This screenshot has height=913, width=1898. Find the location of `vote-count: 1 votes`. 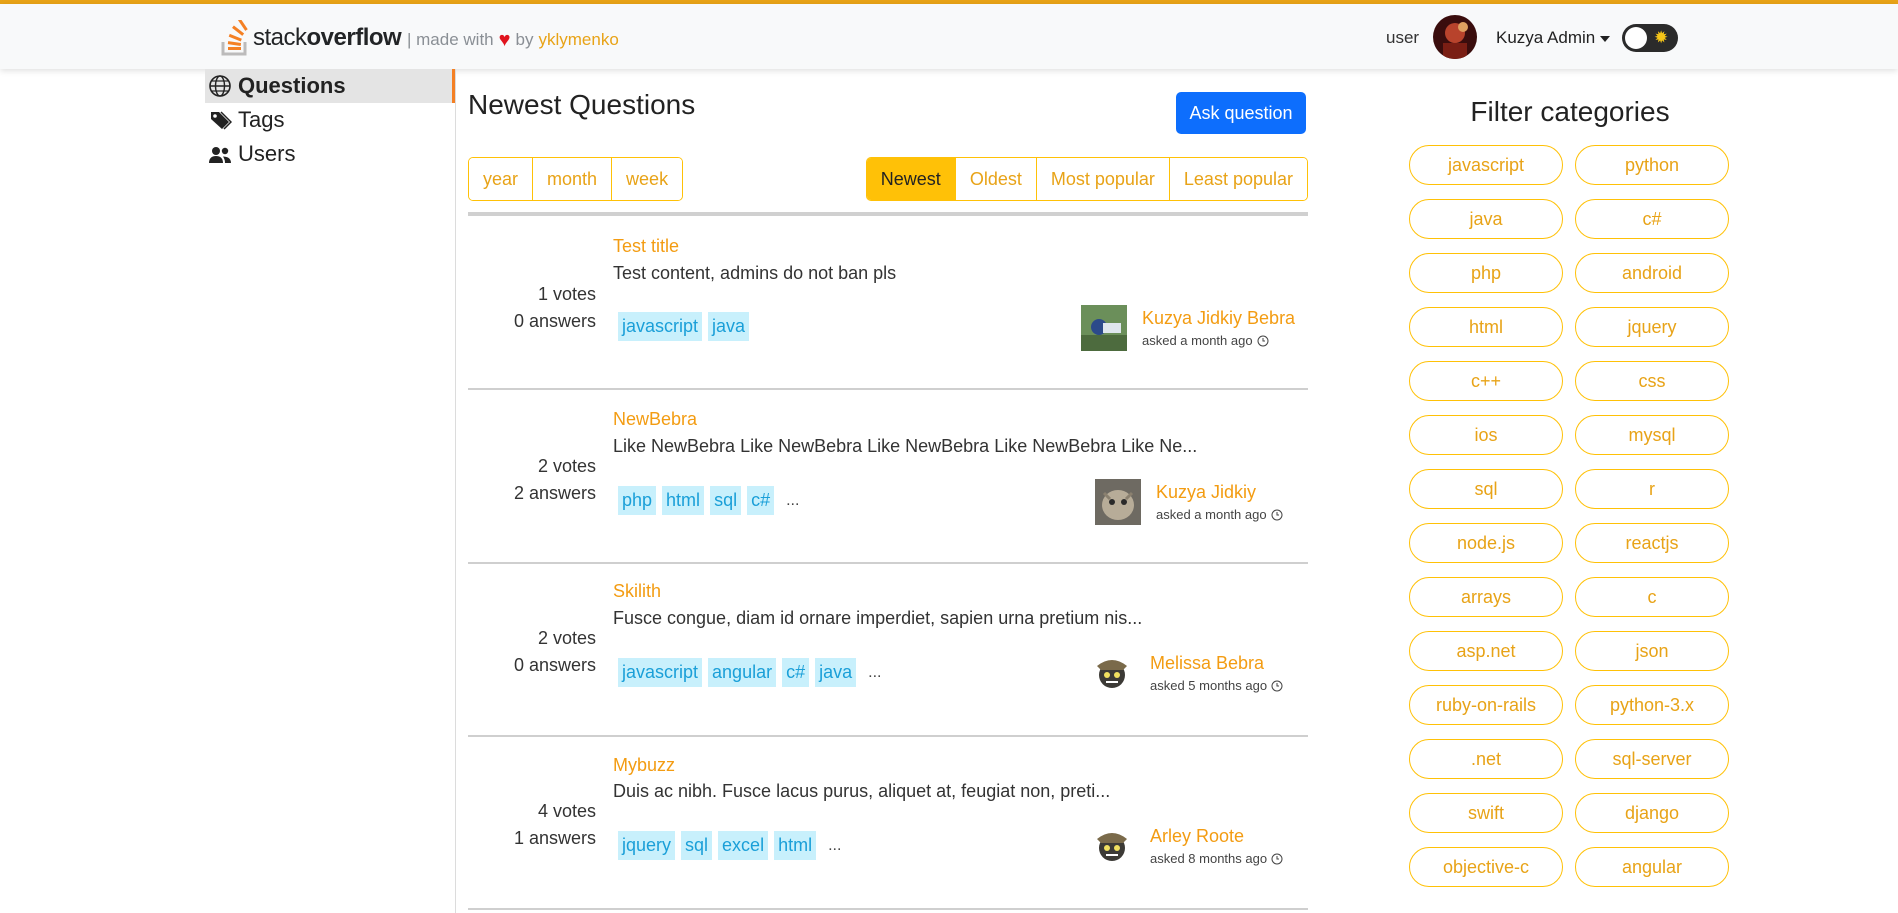

vote-count: 1 votes is located at coordinates (566, 294).